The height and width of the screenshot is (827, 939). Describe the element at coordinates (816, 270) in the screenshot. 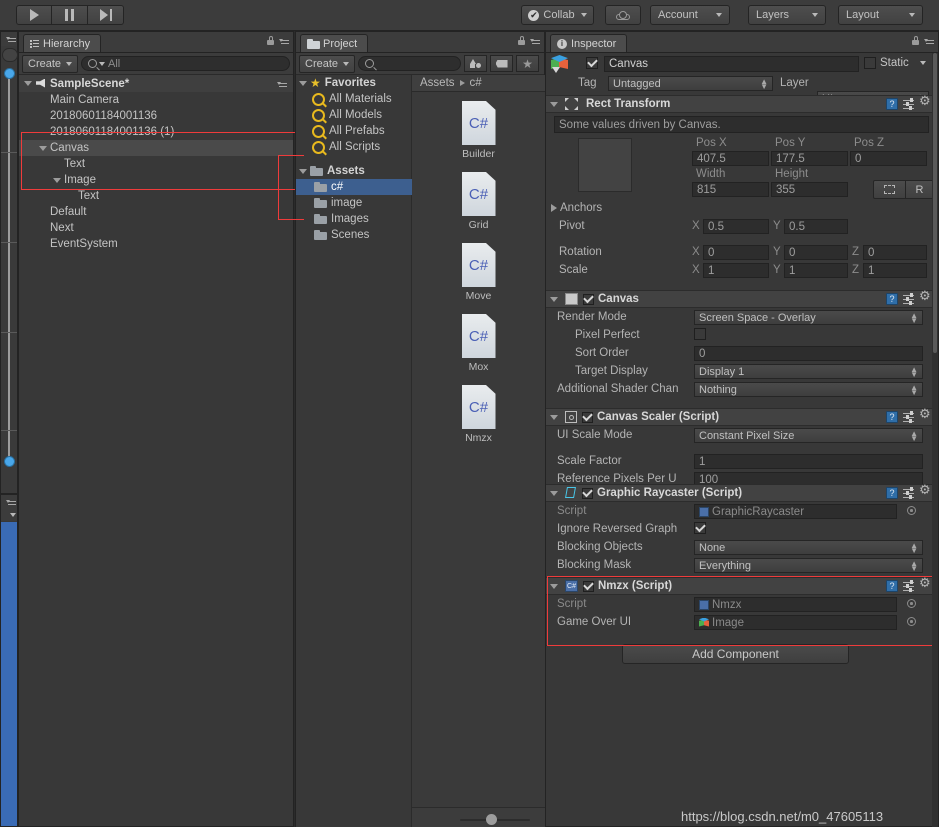

I see `scale-y-input: 1` at that location.